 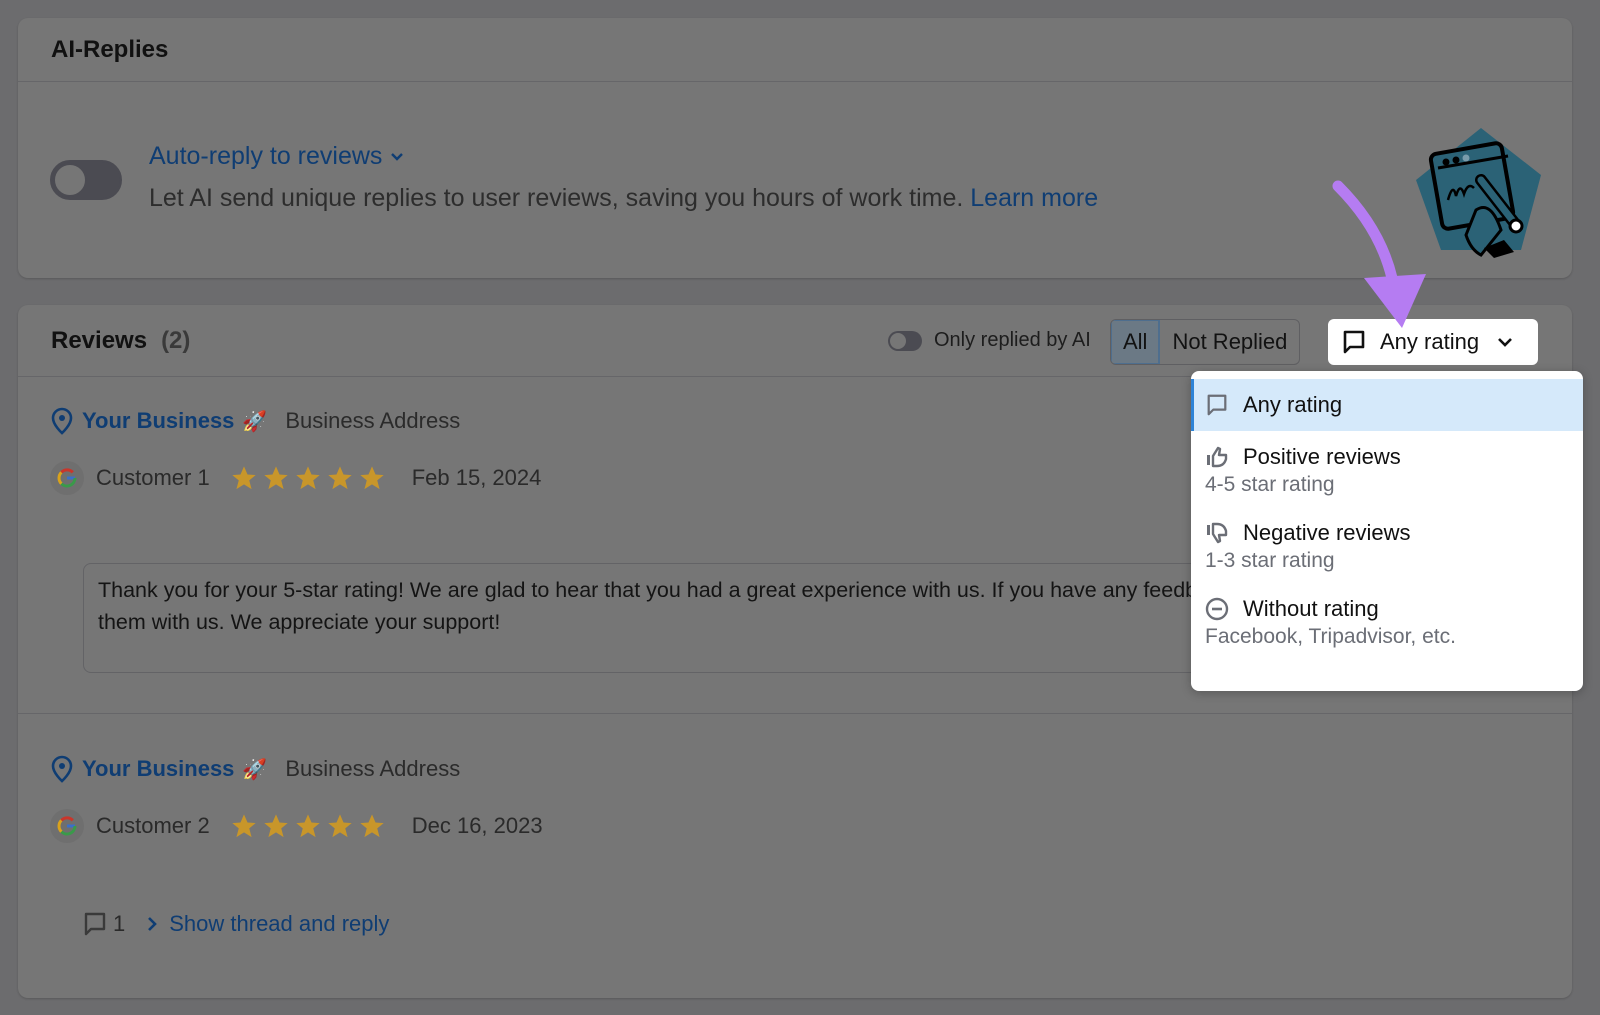 I want to click on auto-reply-label: Auto-reply to reviews, so click(x=266, y=156).